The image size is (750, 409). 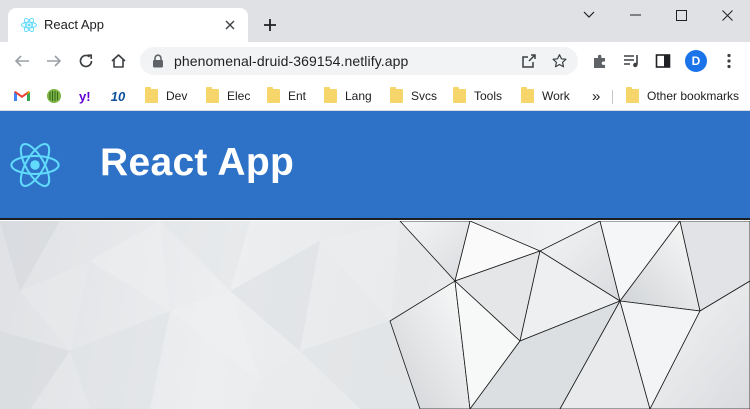 What do you see at coordinates (529, 61) in the screenshot?
I see `share-icon` at bounding box center [529, 61].